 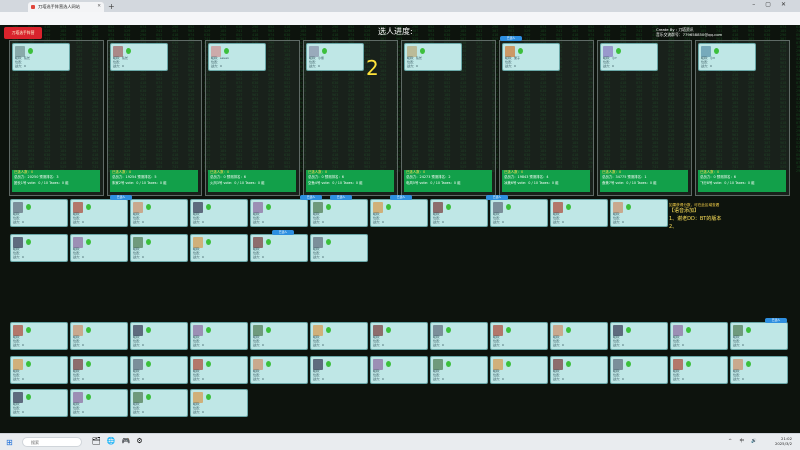 What do you see at coordinates (531, 57) in the screenshot?
I see `captain-card: 昵称：吴子 位置： 战力：0` at bounding box center [531, 57].